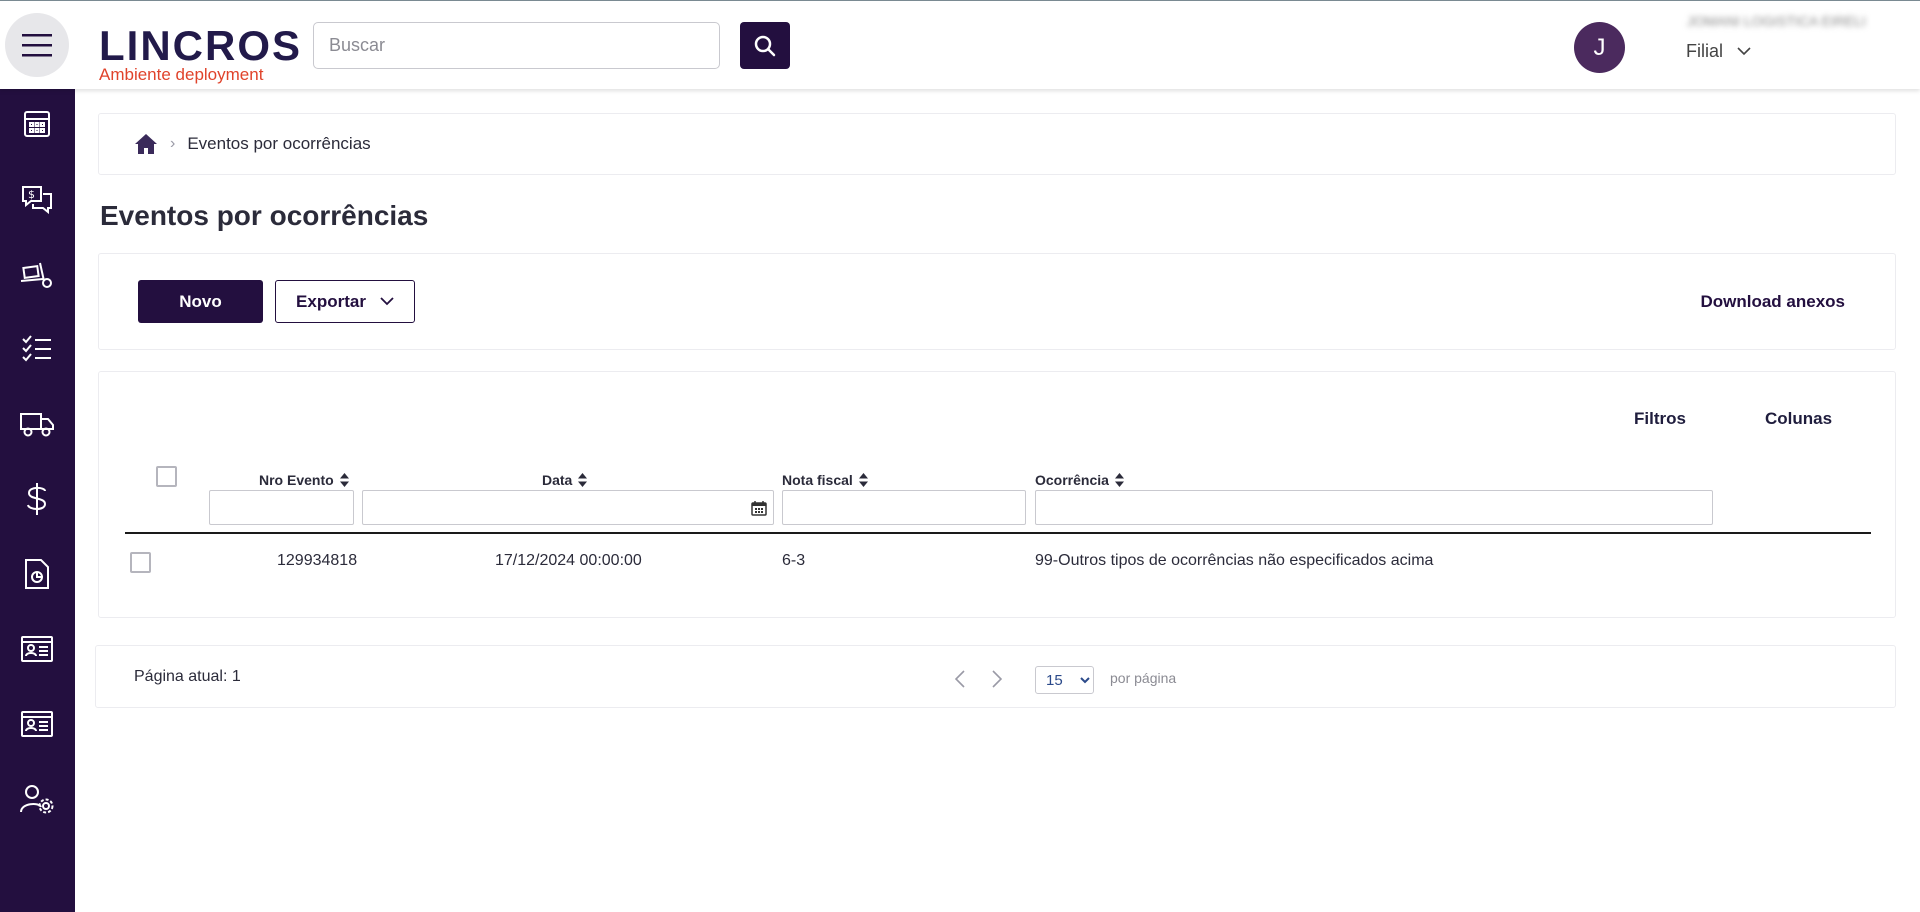  What do you see at coordinates (794, 560) in the screenshot?
I see `cell-nota-fiscal: 6-3` at bounding box center [794, 560].